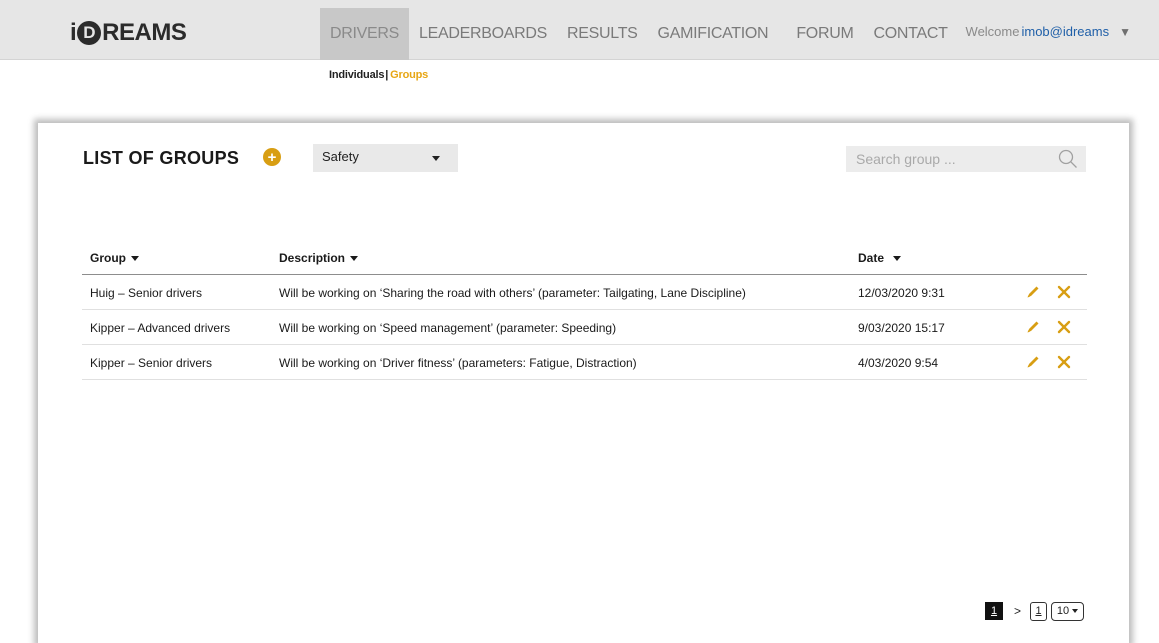  Describe the element at coordinates (89, 33) in the screenshot. I see `logo-d-circle: D` at that location.